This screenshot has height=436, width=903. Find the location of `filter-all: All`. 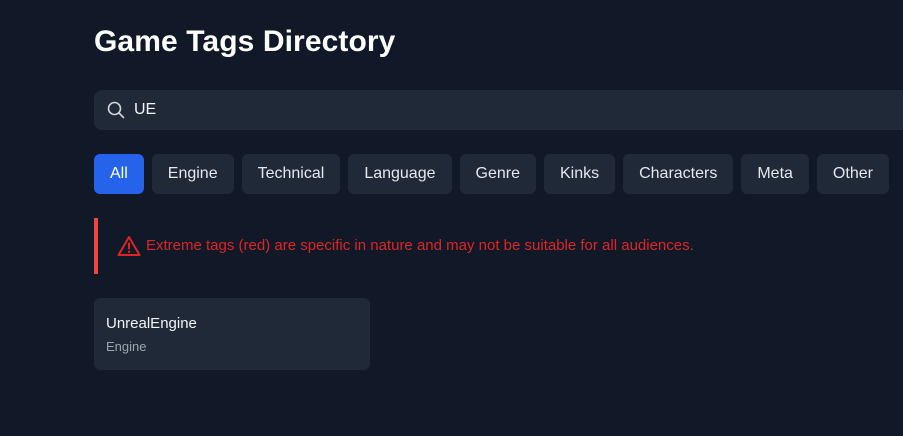

filter-all: All is located at coordinates (119, 174).